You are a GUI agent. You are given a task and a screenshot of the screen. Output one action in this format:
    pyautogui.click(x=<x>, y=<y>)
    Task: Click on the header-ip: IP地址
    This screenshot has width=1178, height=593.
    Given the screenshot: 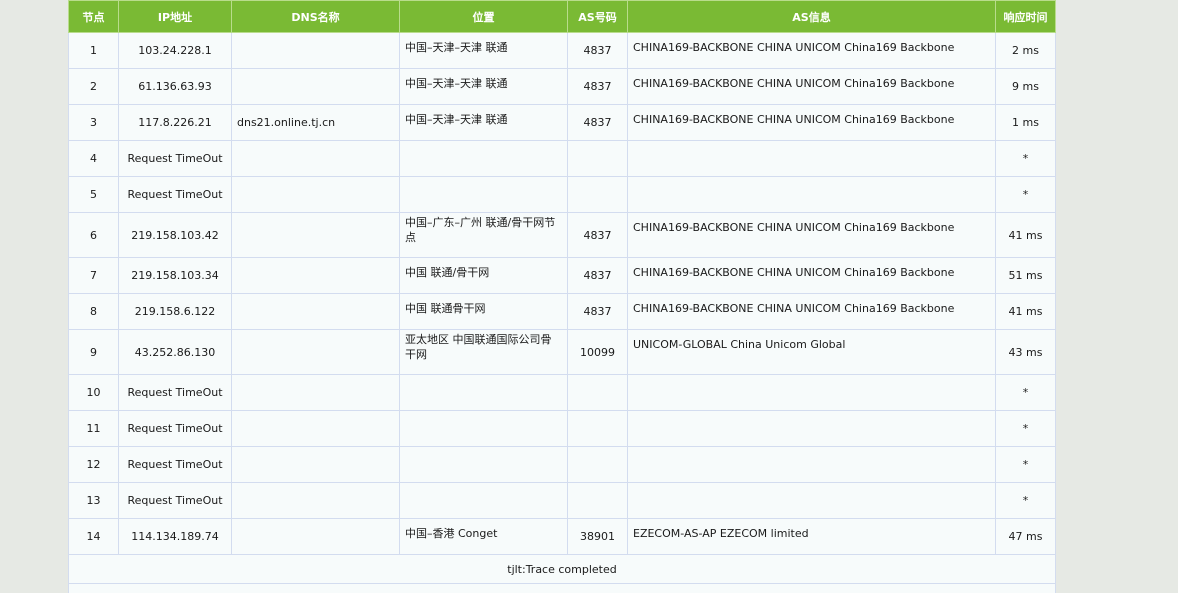 What is the action you would take?
    pyautogui.click(x=175, y=17)
    